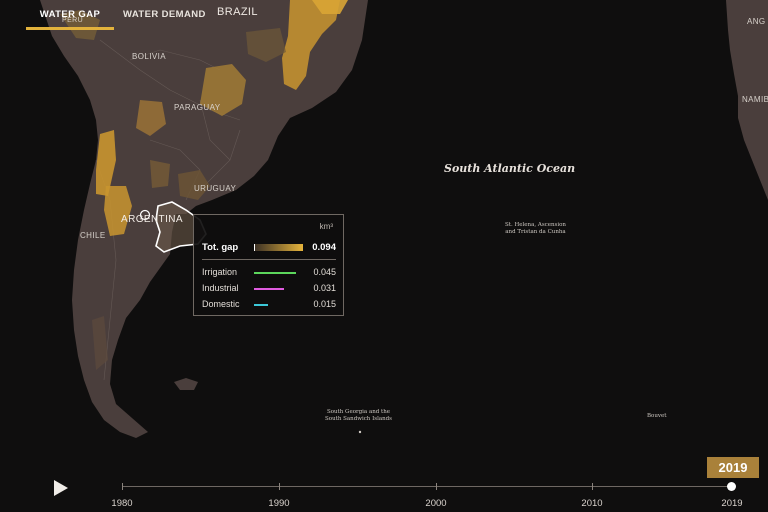 The image size is (768, 512). I want to click on south-georgia-dot, so click(360, 432).